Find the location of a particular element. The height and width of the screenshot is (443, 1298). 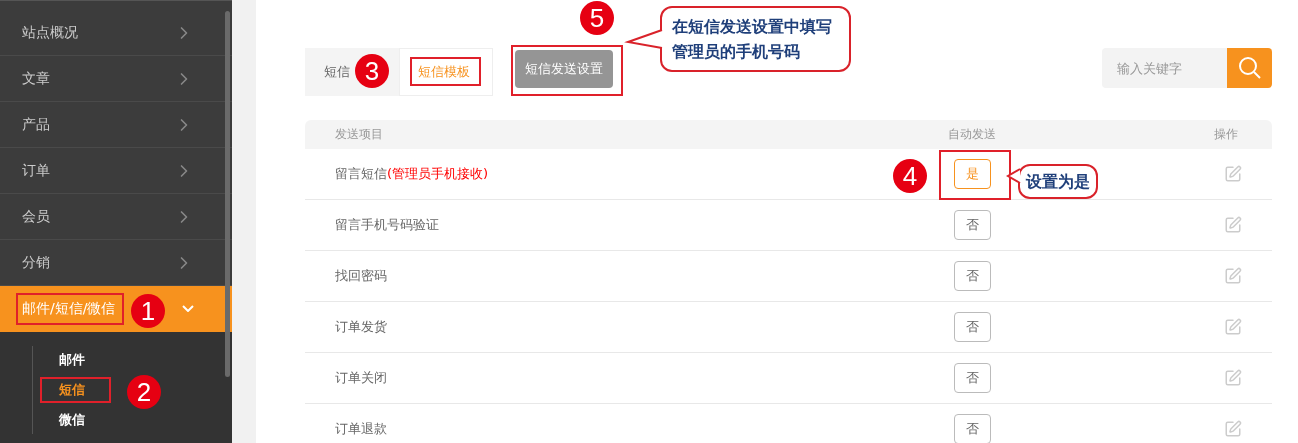

scrollbar-thumb is located at coordinates (227, 194).